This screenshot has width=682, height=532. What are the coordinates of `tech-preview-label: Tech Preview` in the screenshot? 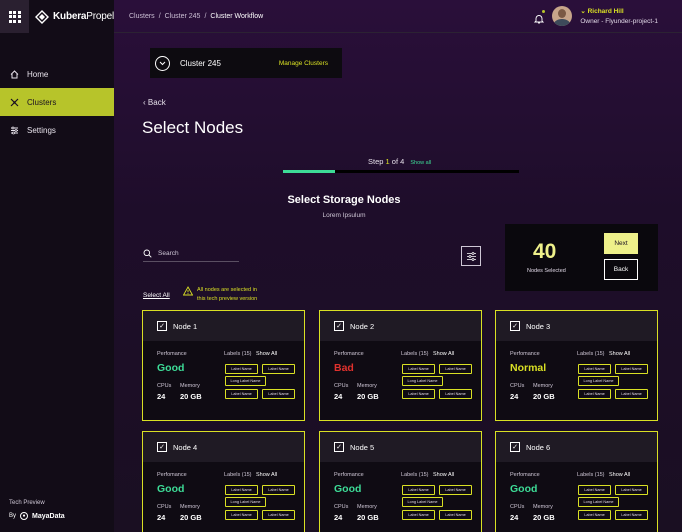 It's located at (27, 503).